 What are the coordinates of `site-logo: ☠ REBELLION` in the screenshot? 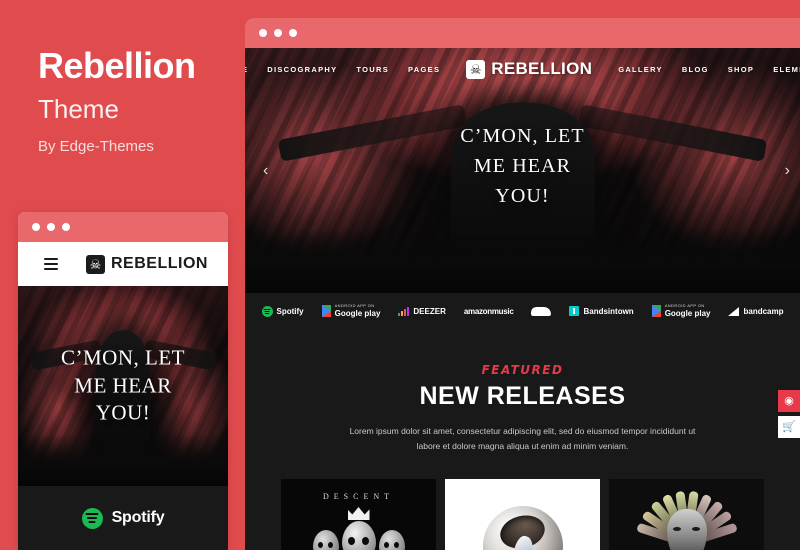 It's located at (529, 69).